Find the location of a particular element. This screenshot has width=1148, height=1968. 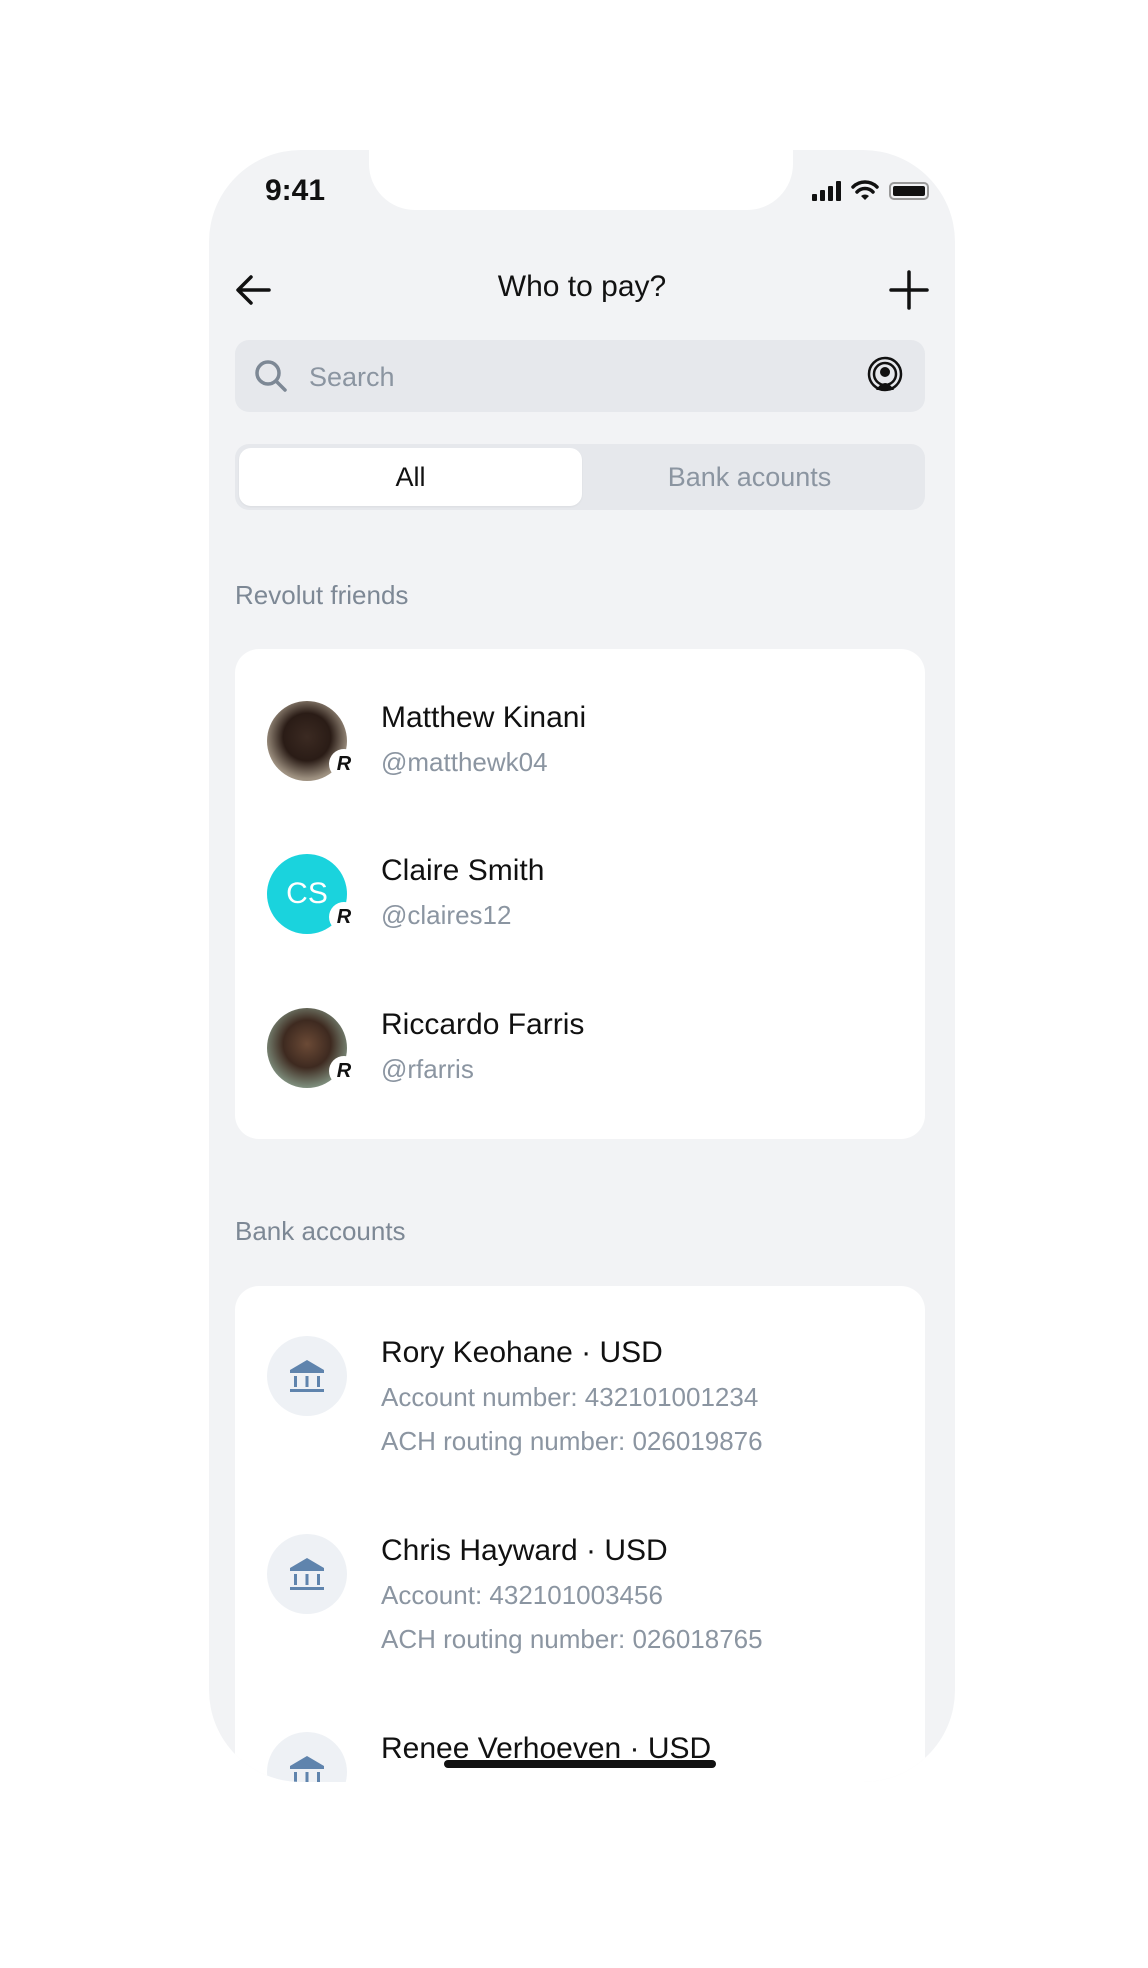

segmented-control: All Bank acounts is located at coordinates (580, 477).